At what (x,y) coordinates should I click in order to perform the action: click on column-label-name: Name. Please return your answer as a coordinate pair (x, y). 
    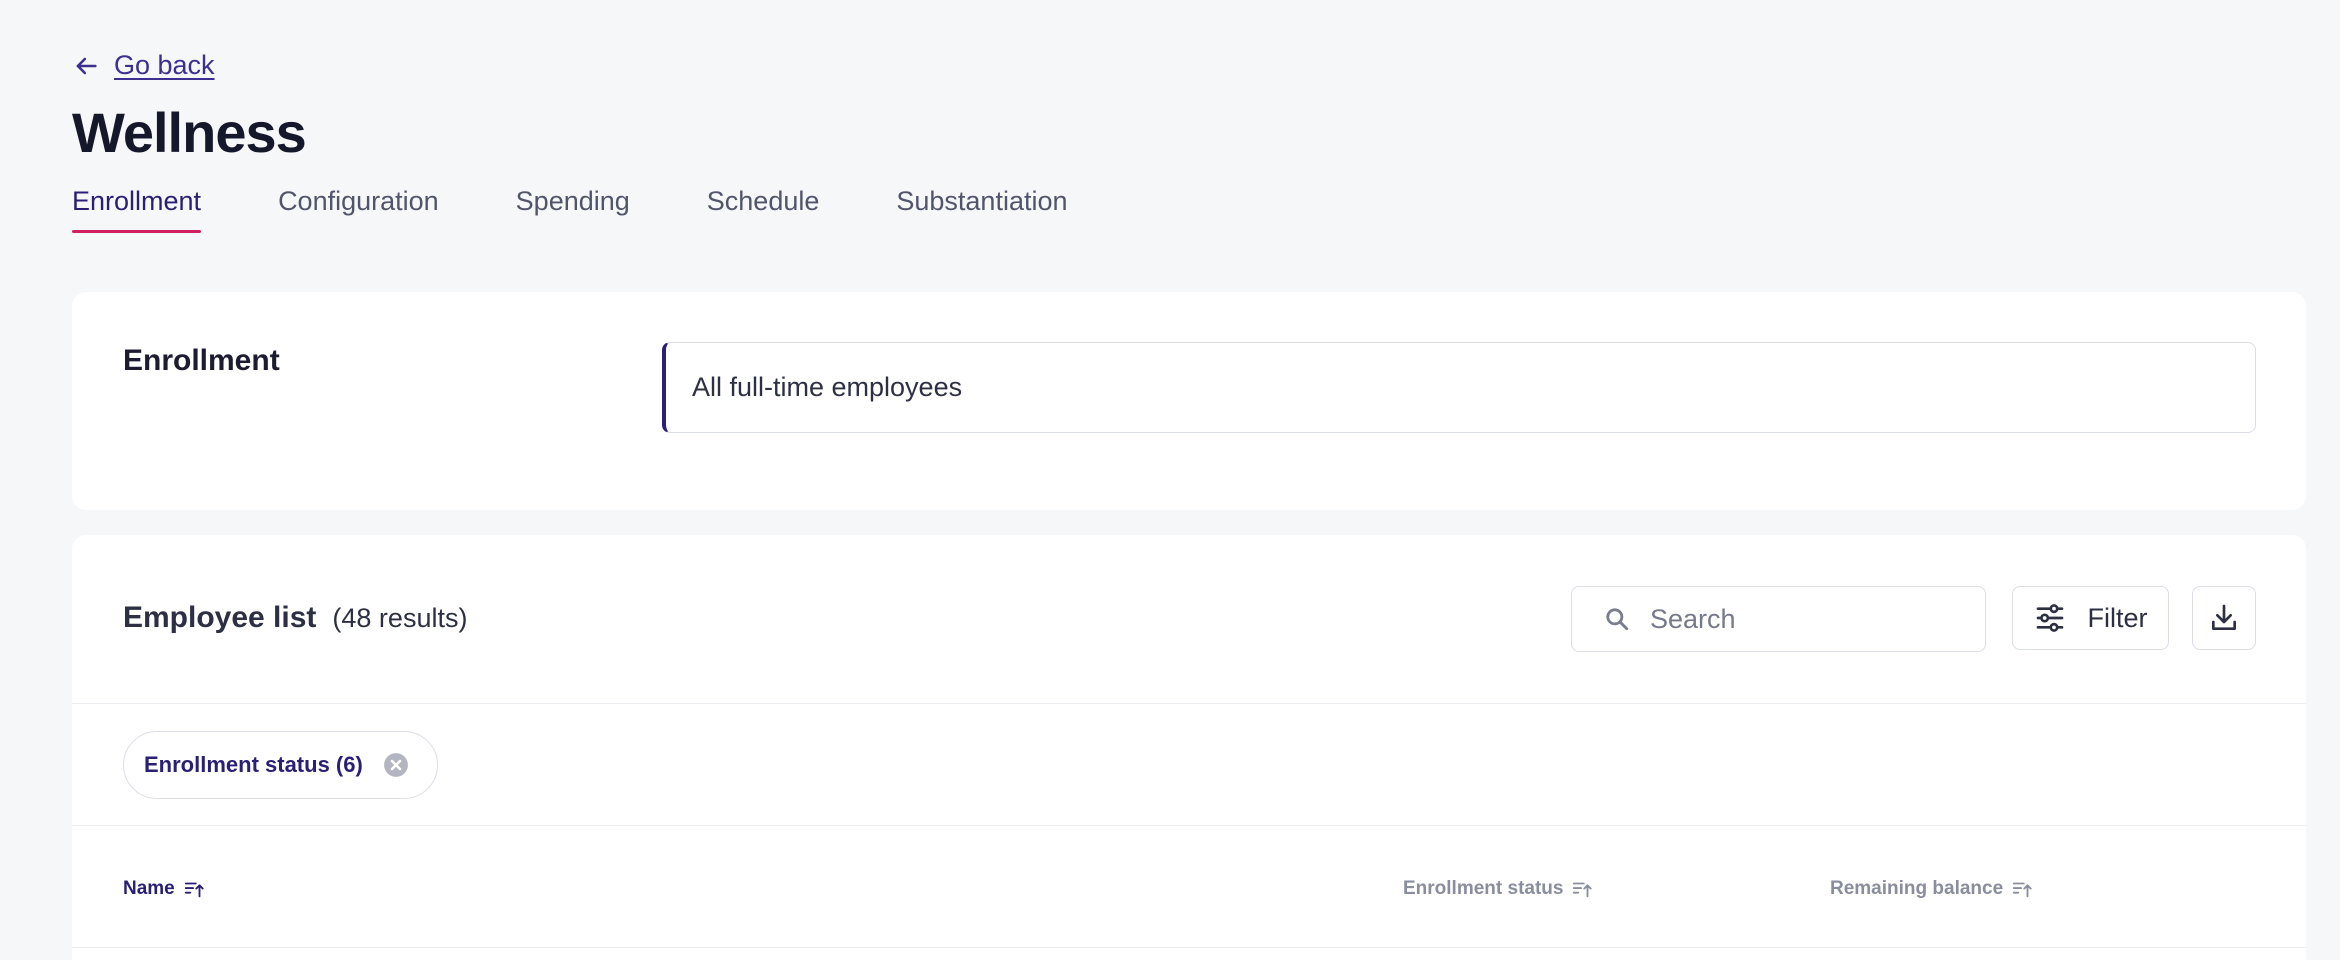
    Looking at the image, I should click on (149, 888).